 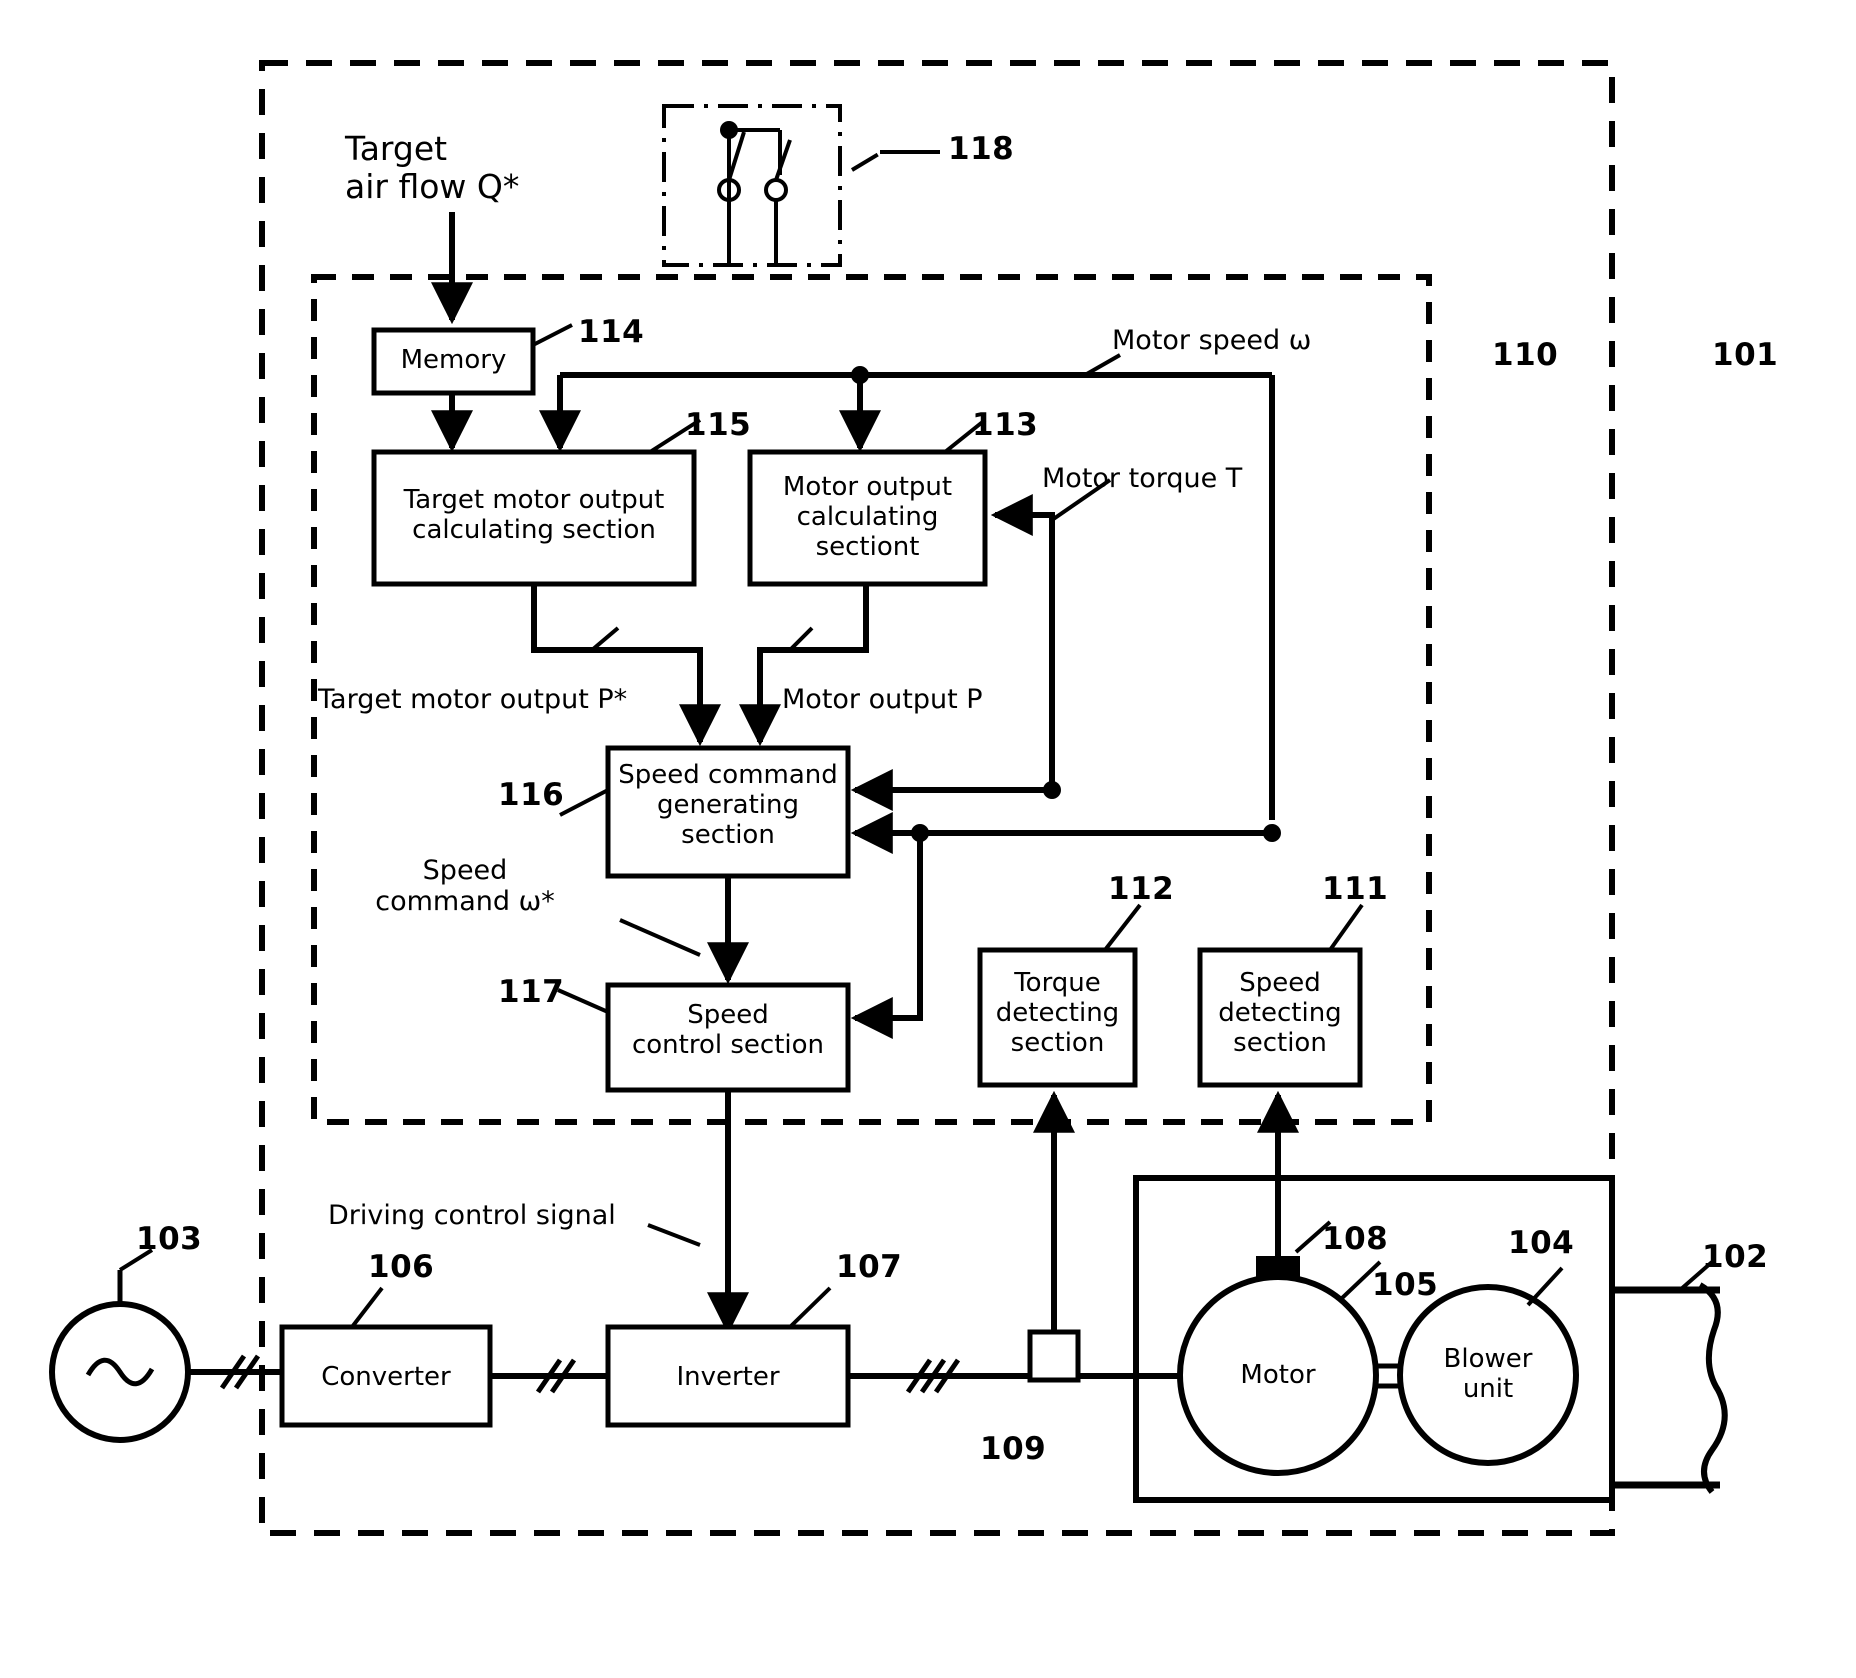 What do you see at coordinates (1280, 1013) in the screenshot?
I see `block-label-speed-detecting-section: Speed detecting section` at bounding box center [1280, 1013].